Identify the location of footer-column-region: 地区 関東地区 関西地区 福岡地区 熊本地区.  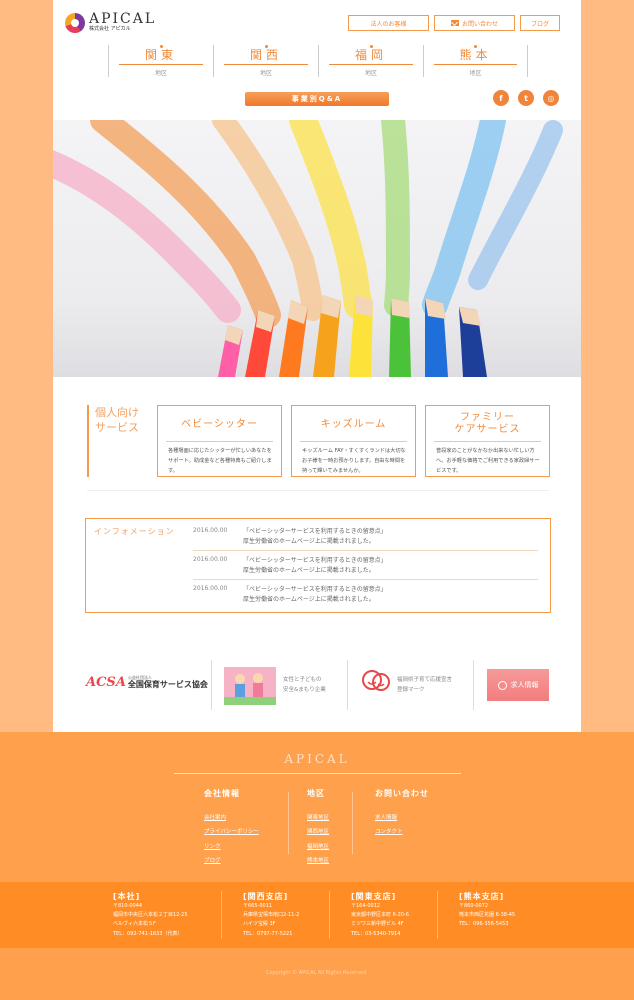
(318, 828).